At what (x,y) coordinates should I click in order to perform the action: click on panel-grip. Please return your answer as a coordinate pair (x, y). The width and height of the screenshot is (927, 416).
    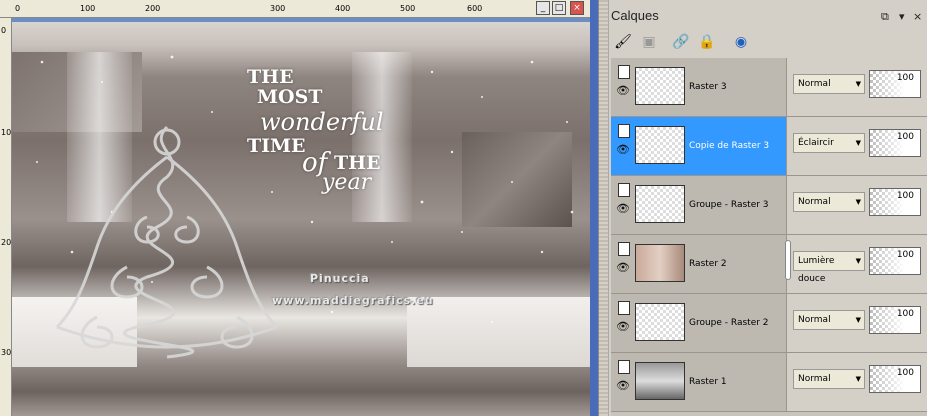
    Looking at the image, I should click on (604, 208).